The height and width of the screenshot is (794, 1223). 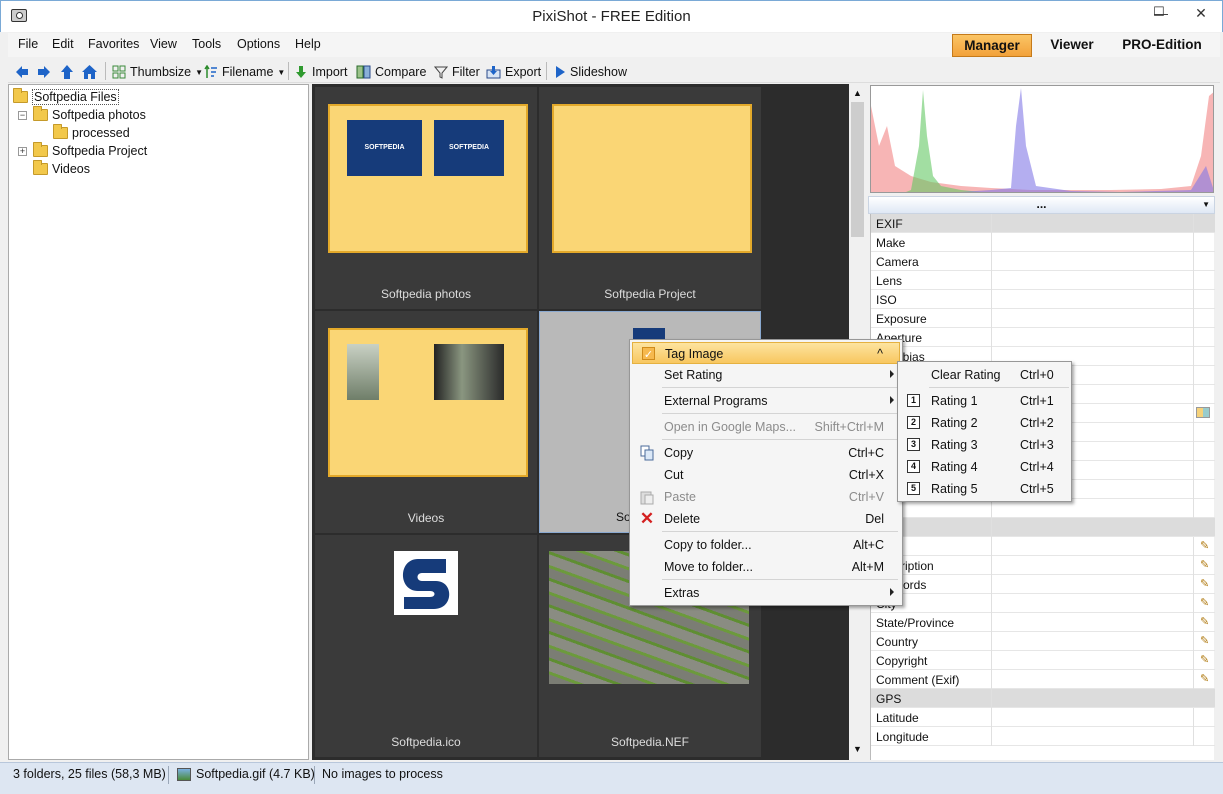 What do you see at coordinates (650, 198) in the screenshot?
I see `thumbnail-softpedia-project: Softpedia Project` at bounding box center [650, 198].